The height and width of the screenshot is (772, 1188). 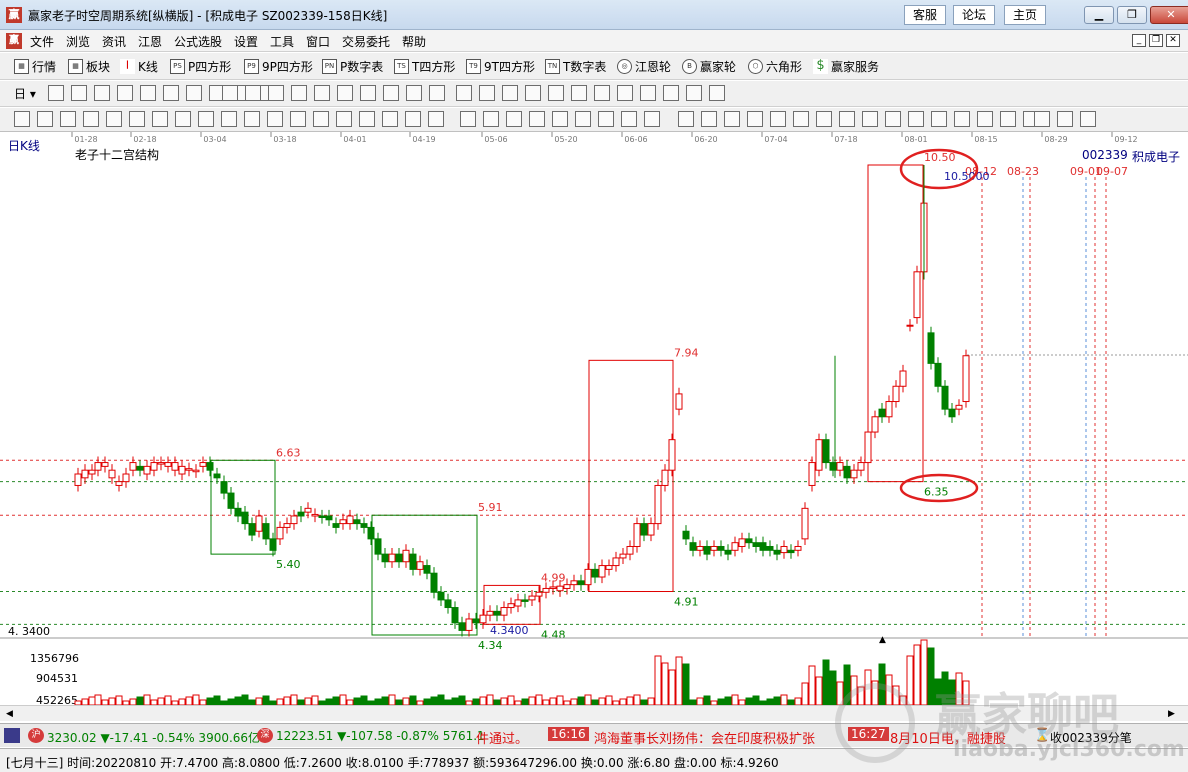 What do you see at coordinates (1173, 40) in the screenshot?
I see `mdi-close-button: ✕` at bounding box center [1173, 40].